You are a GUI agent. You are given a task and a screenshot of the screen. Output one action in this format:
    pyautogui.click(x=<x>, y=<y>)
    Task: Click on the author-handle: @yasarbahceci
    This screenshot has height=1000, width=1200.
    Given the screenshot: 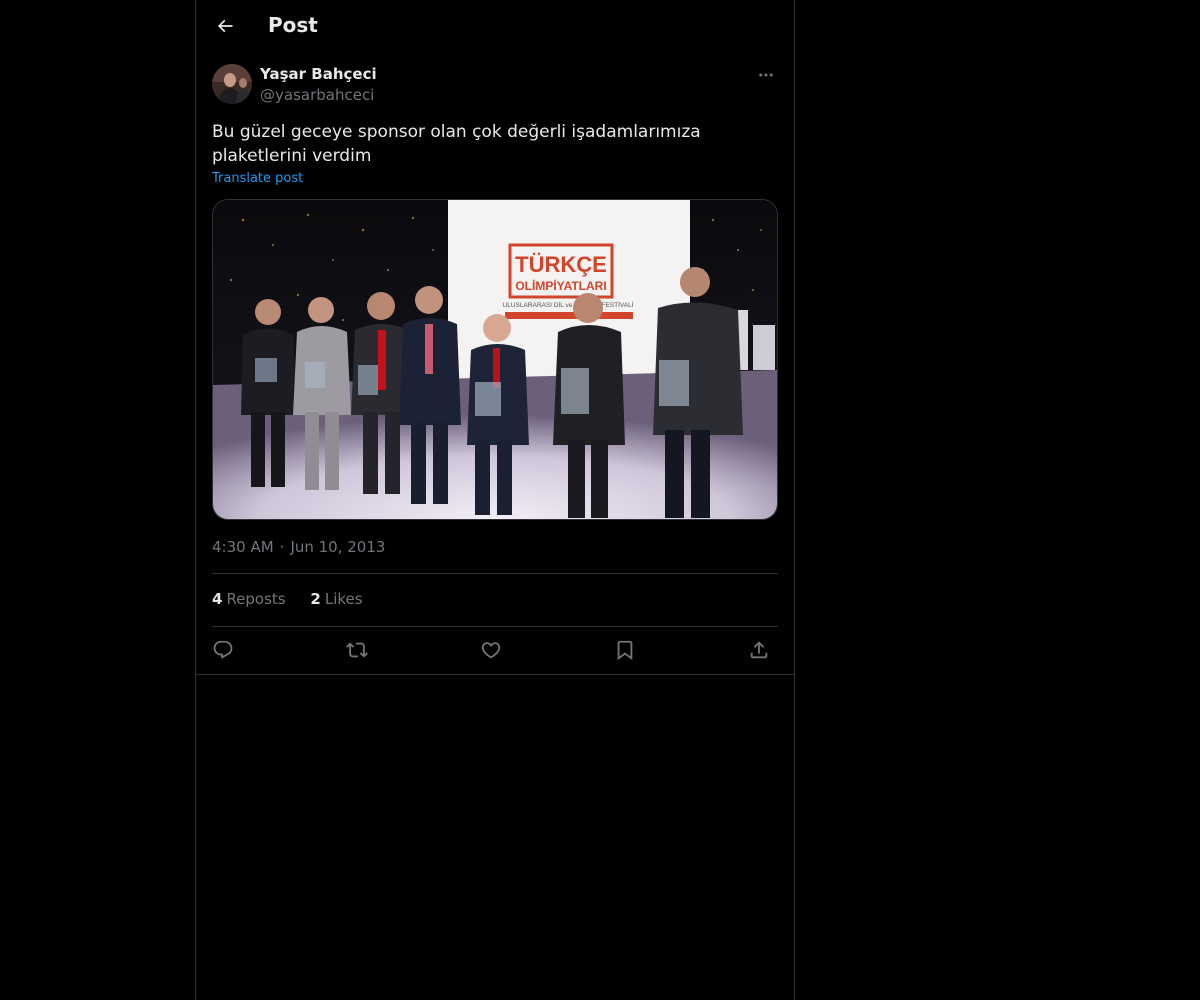 What is the action you would take?
    pyautogui.click(x=317, y=95)
    